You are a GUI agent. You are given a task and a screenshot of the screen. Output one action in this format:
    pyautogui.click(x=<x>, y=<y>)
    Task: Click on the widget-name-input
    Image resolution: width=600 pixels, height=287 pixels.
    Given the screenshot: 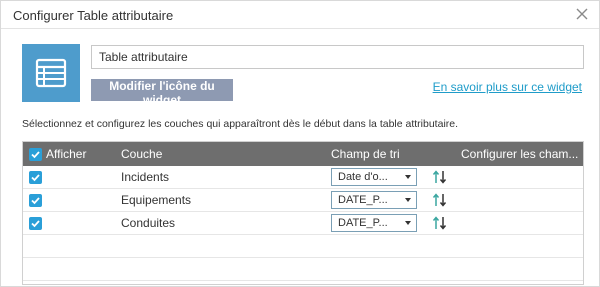 What is the action you would take?
    pyautogui.click(x=337, y=57)
    